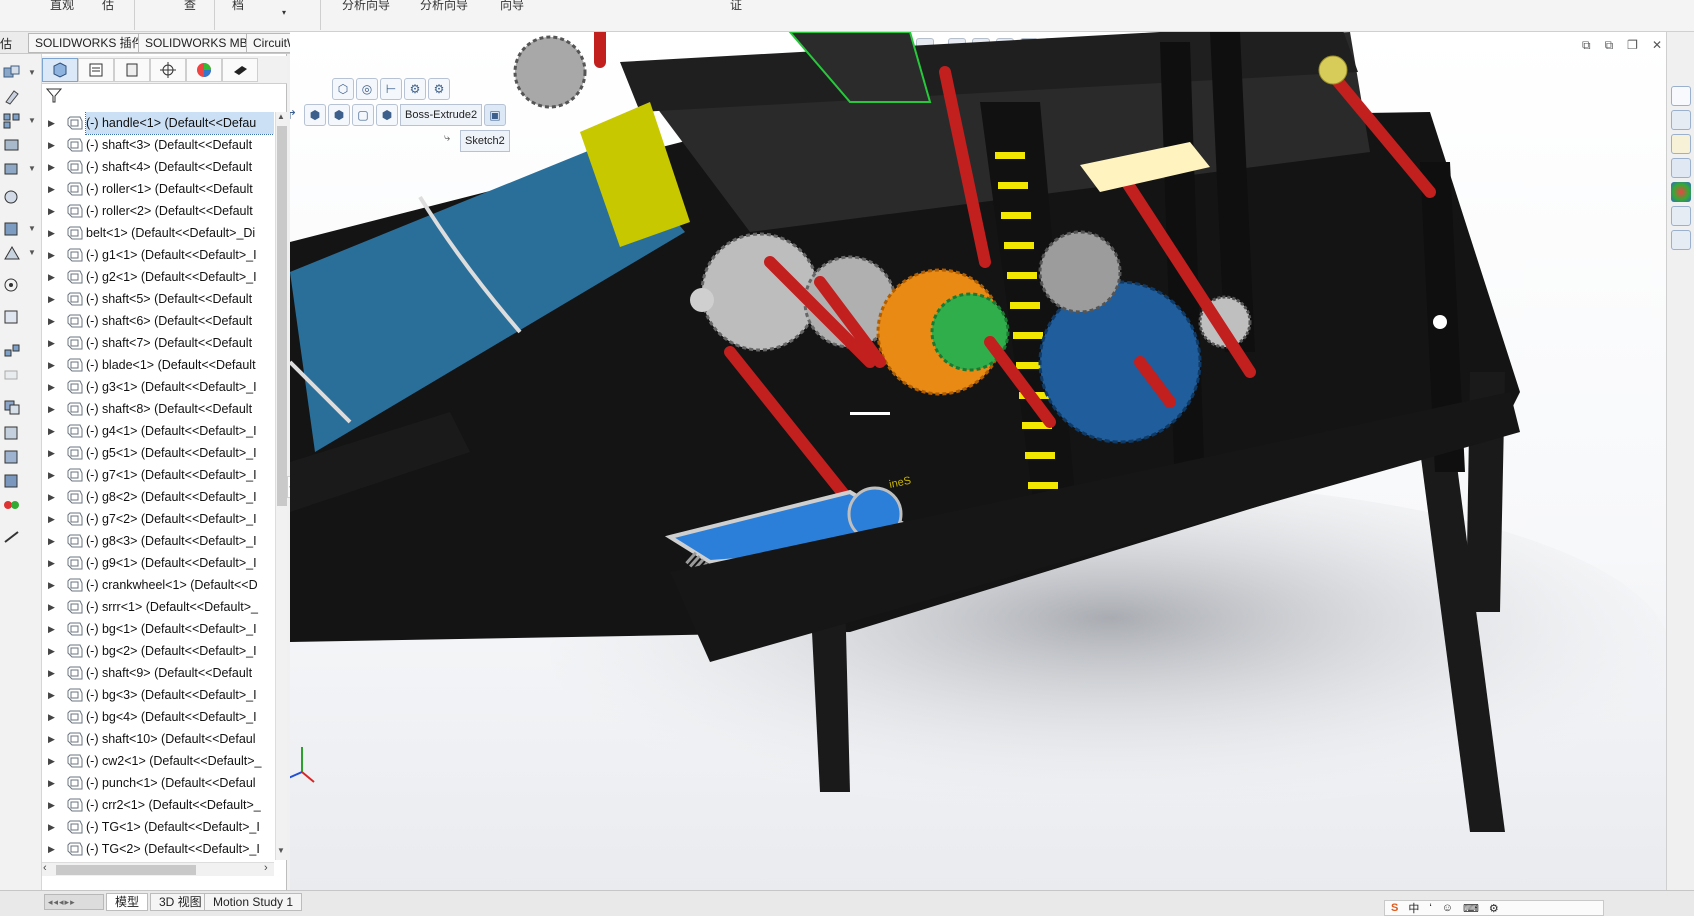 The height and width of the screenshot is (916, 1694). Describe the element at coordinates (12, 121) in the screenshot. I see `linear-pattern-icon` at that location.